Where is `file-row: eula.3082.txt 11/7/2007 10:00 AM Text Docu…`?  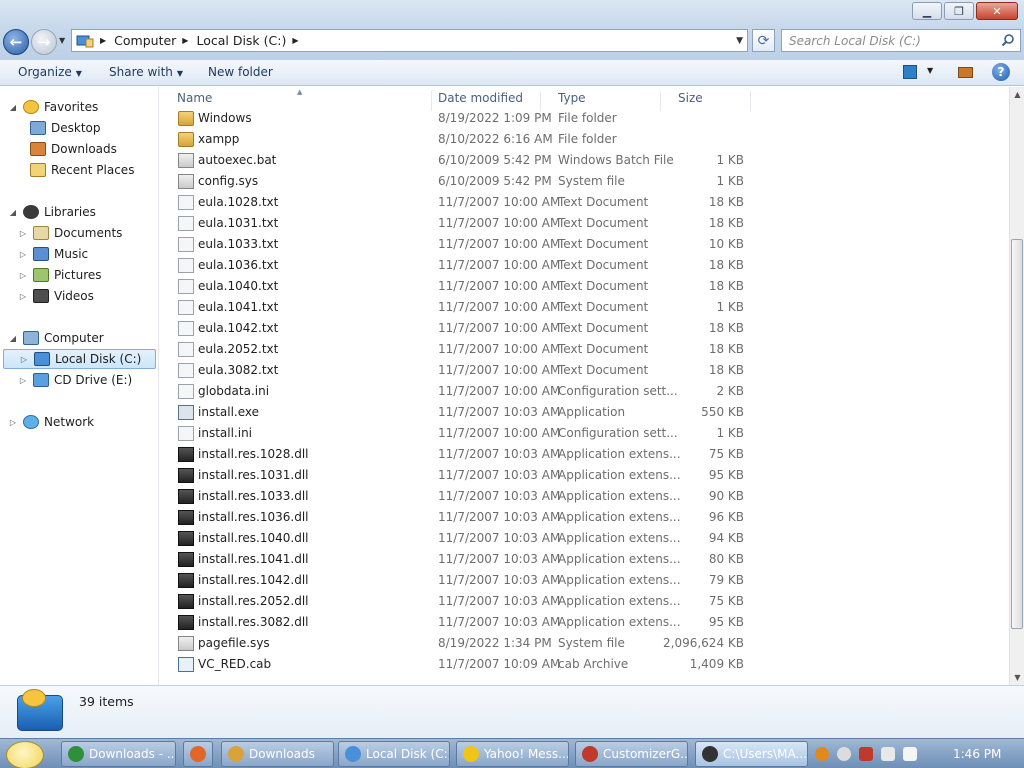
file-row: eula.3082.txt 11/7/2007 10:00 AM Text Docu… is located at coordinates (470, 370).